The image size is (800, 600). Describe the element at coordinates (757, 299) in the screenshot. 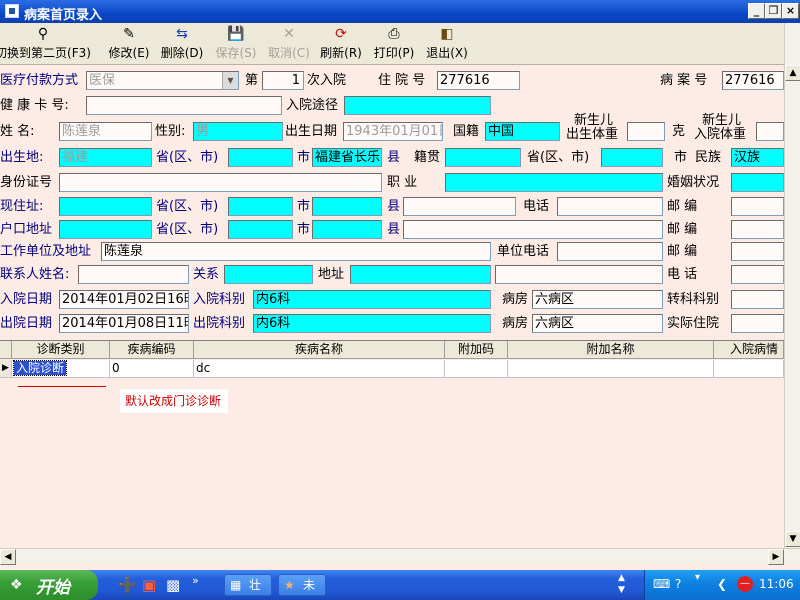

I see `transfer-dept-input` at that location.